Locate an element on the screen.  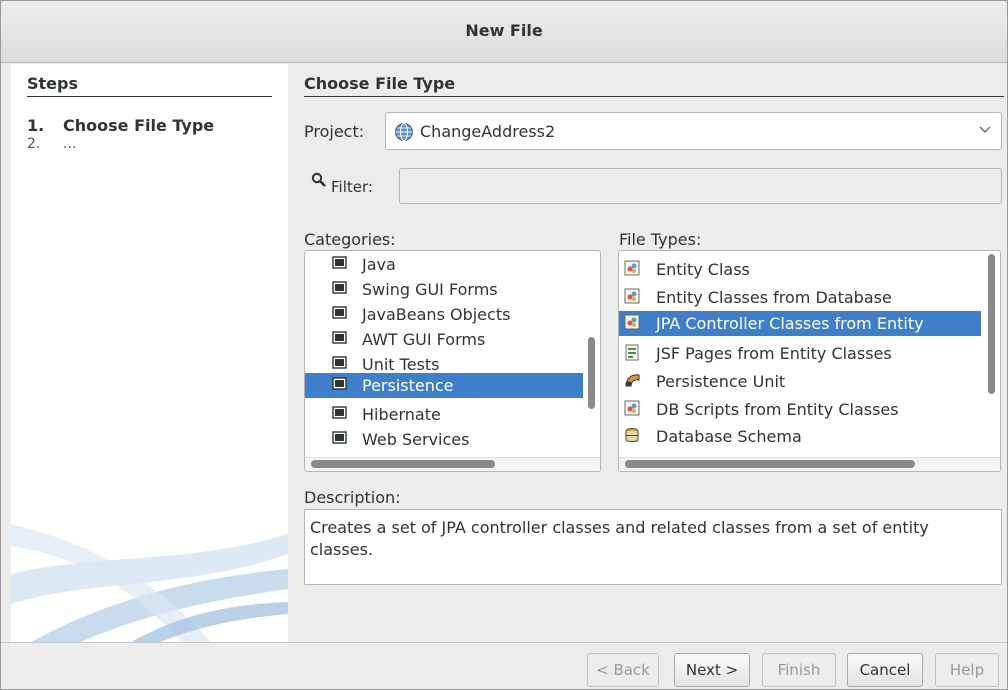
dialog-title: New File is located at coordinates (504, 30).